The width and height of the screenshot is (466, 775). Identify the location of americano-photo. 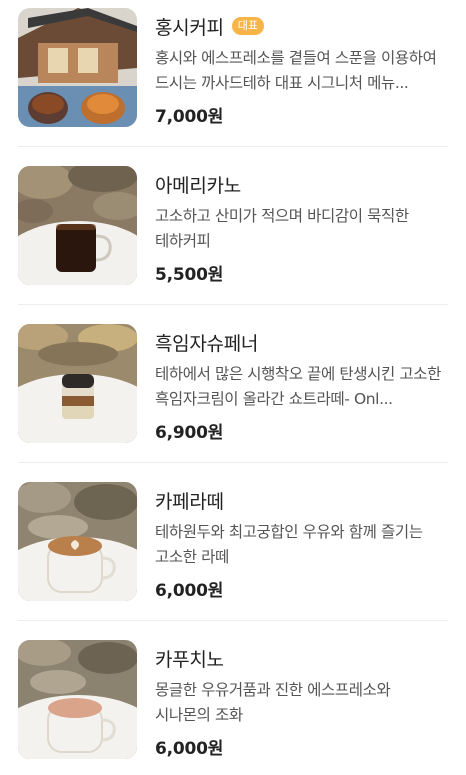
(77, 225).